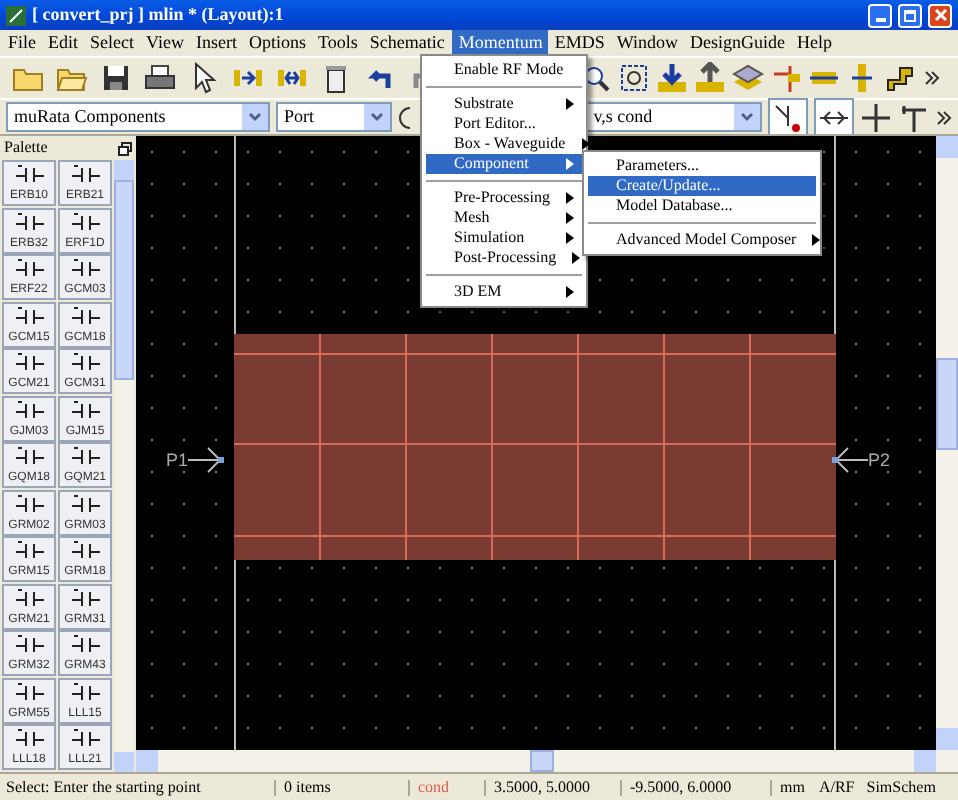  What do you see at coordinates (504, 238) in the screenshot?
I see `menu-item: Simulation` at bounding box center [504, 238].